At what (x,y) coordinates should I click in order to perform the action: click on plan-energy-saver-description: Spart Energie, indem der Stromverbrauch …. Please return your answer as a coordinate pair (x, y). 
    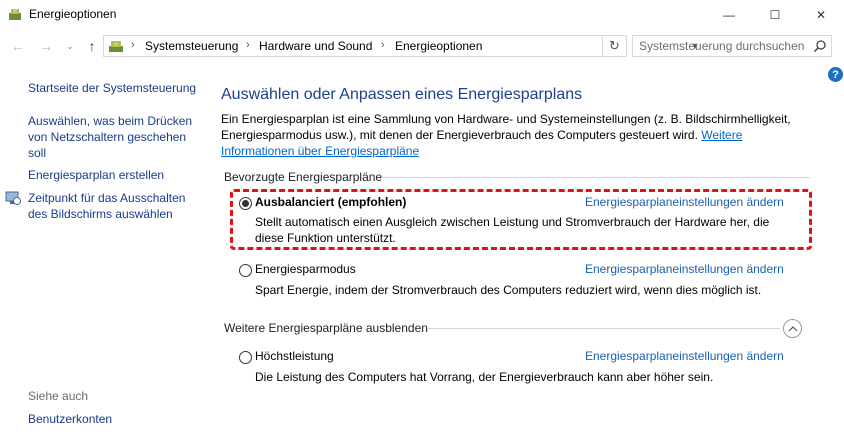
    Looking at the image, I should click on (508, 290).